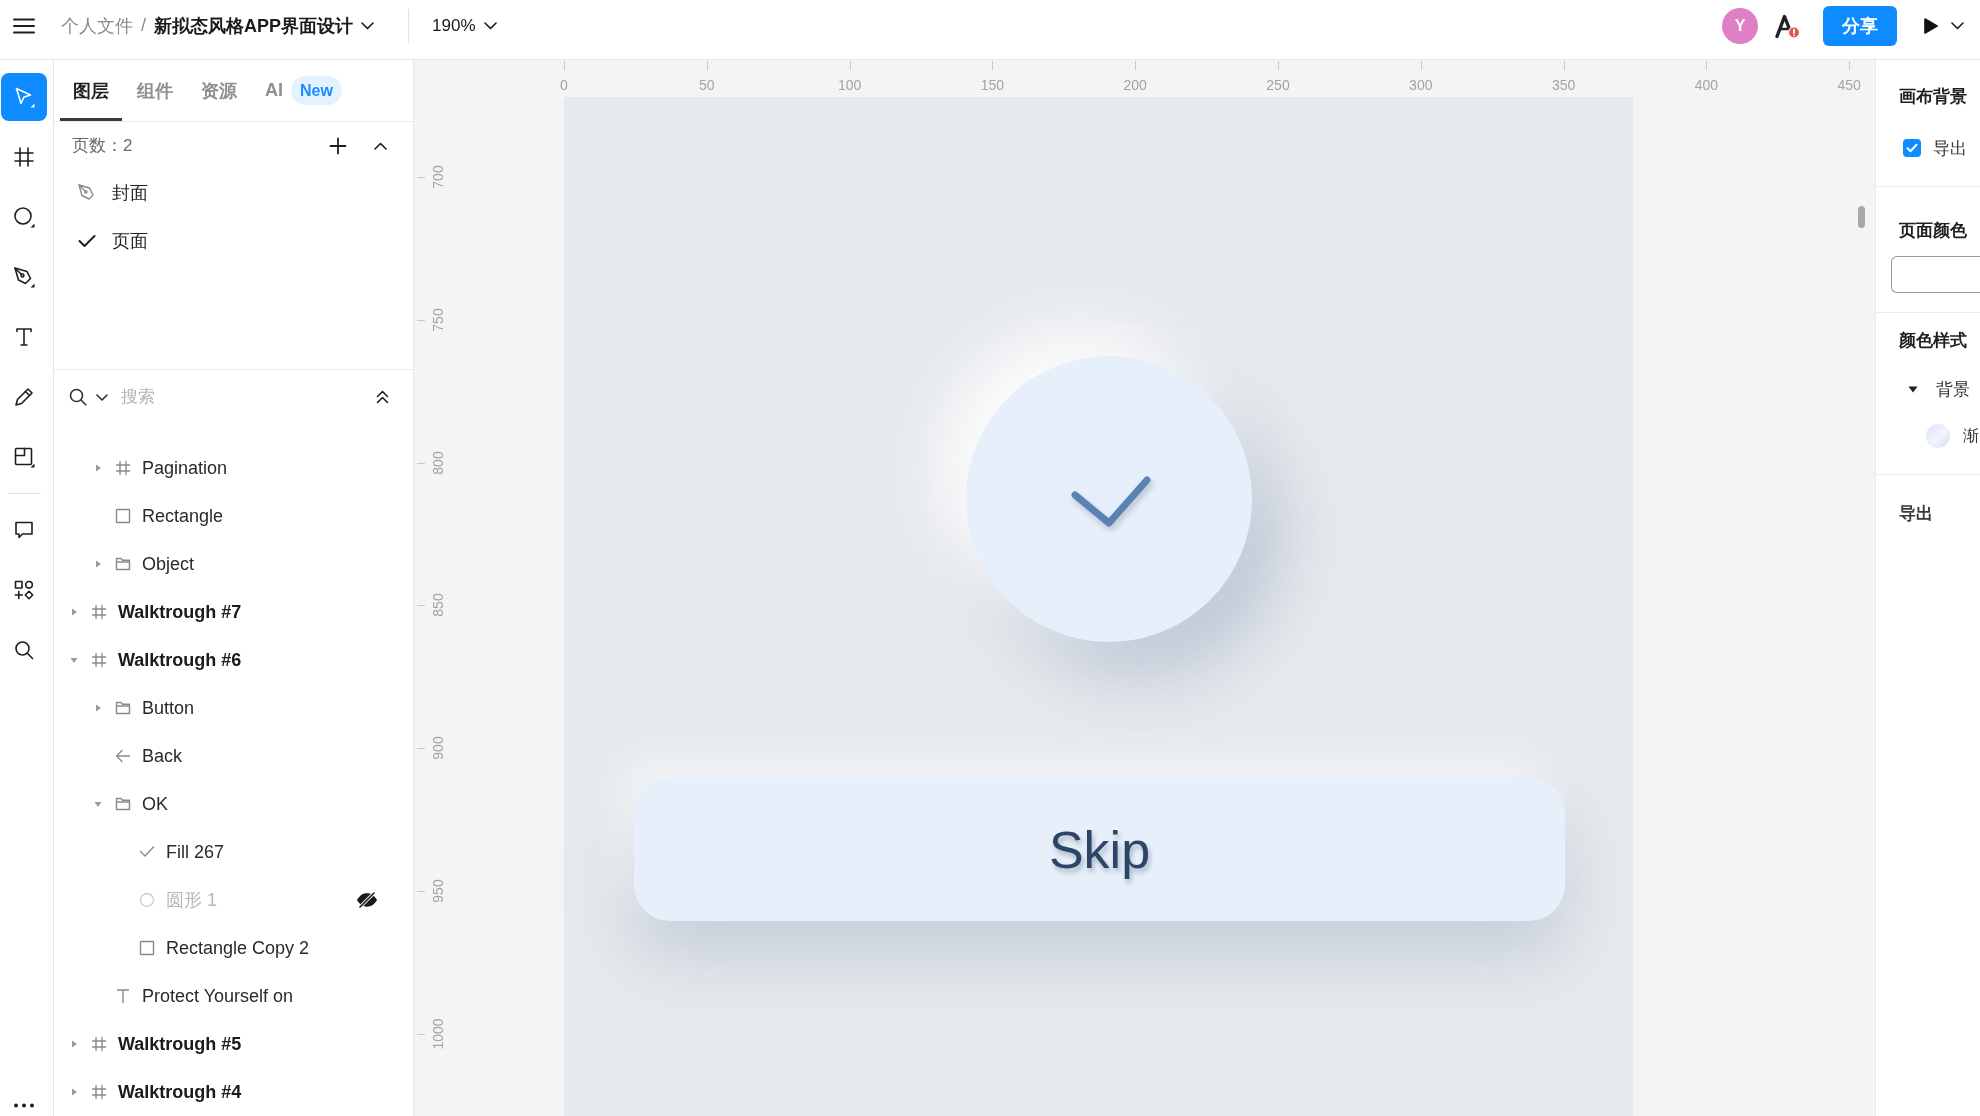  What do you see at coordinates (1421, 85) in the screenshot?
I see `ruler-label: 300` at bounding box center [1421, 85].